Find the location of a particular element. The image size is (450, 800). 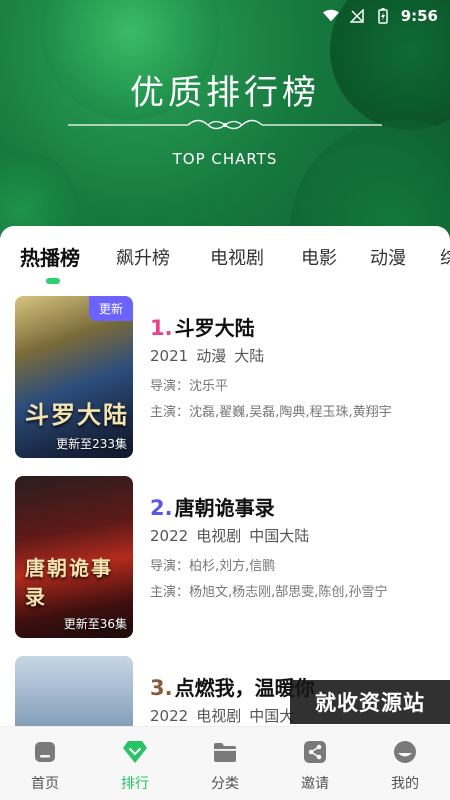

status-bar: 9:56 is located at coordinates (225, 16).